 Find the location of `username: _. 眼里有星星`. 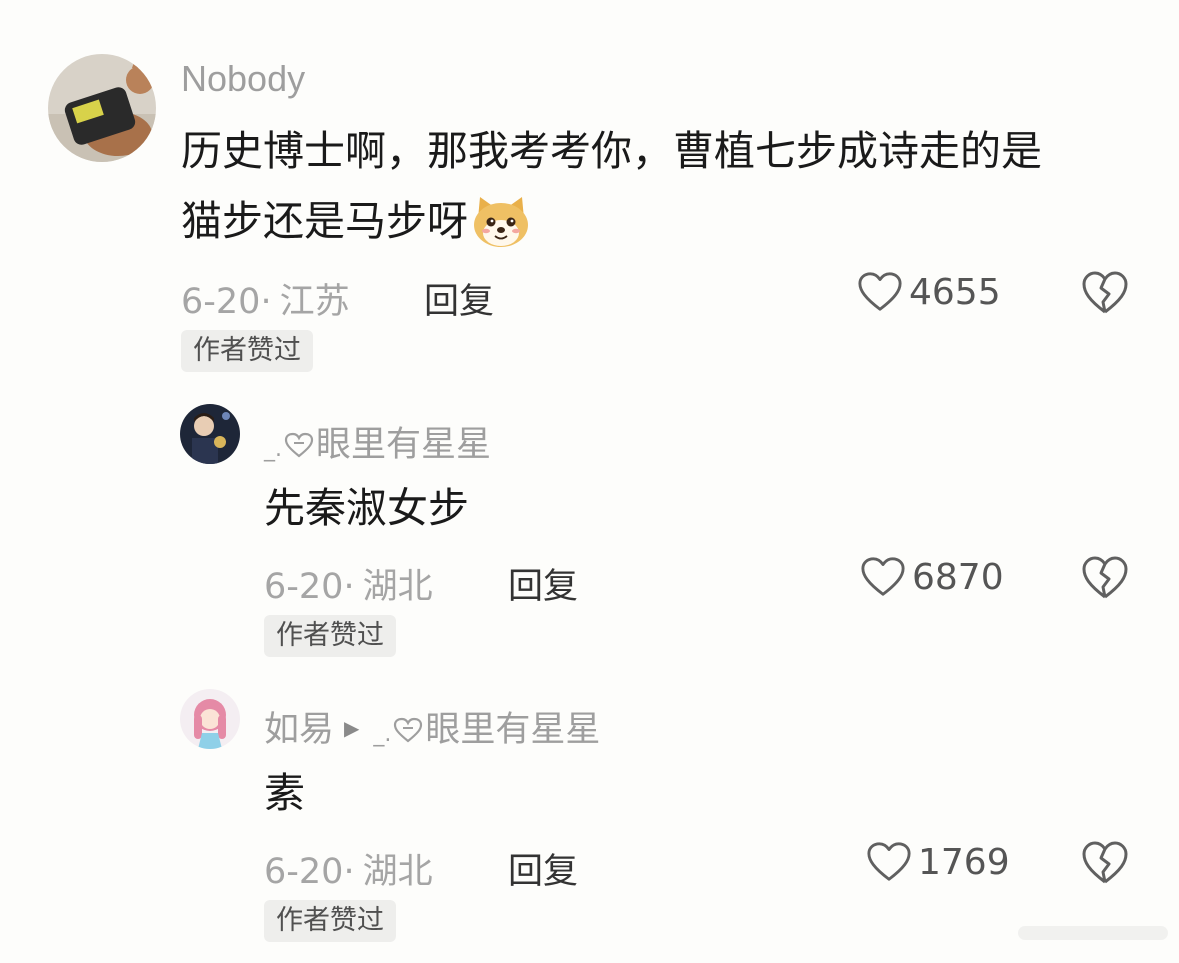

username: _. 眼里有星星 is located at coordinates (377, 441).